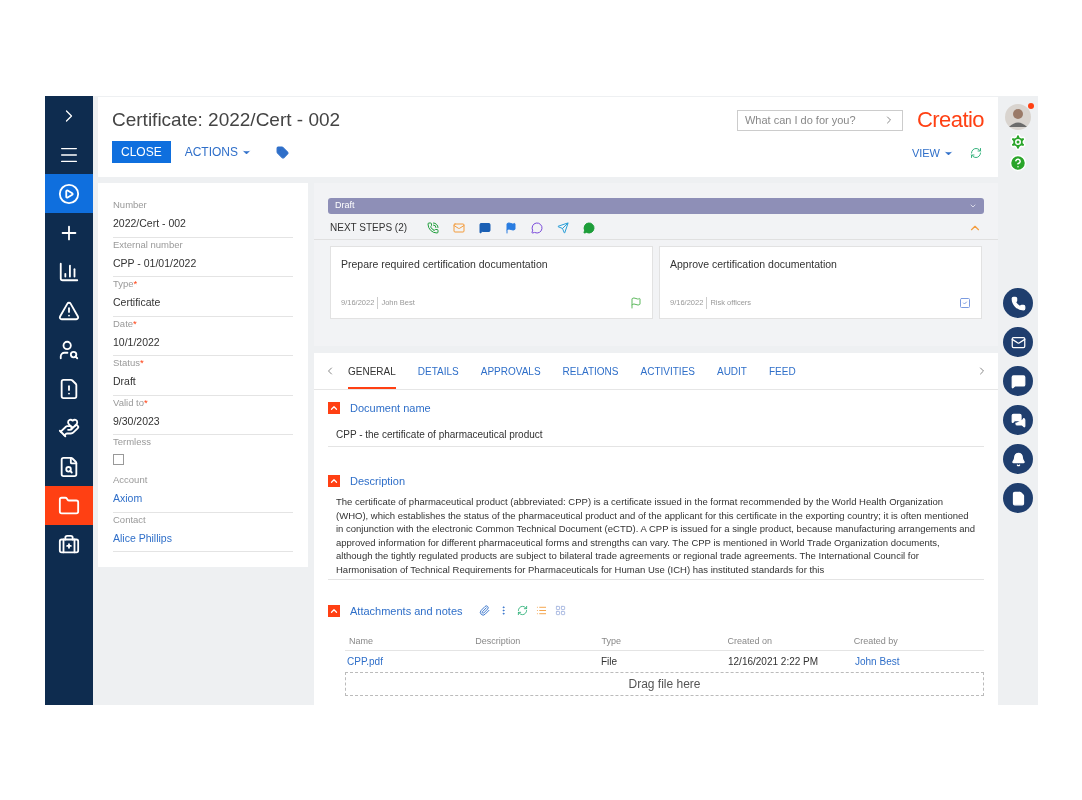 Image resolution: width=1082 pixels, height=800 pixels. Describe the element at coordinates (537, 227) in the screenshot. I see `messenger-icon` at that location.